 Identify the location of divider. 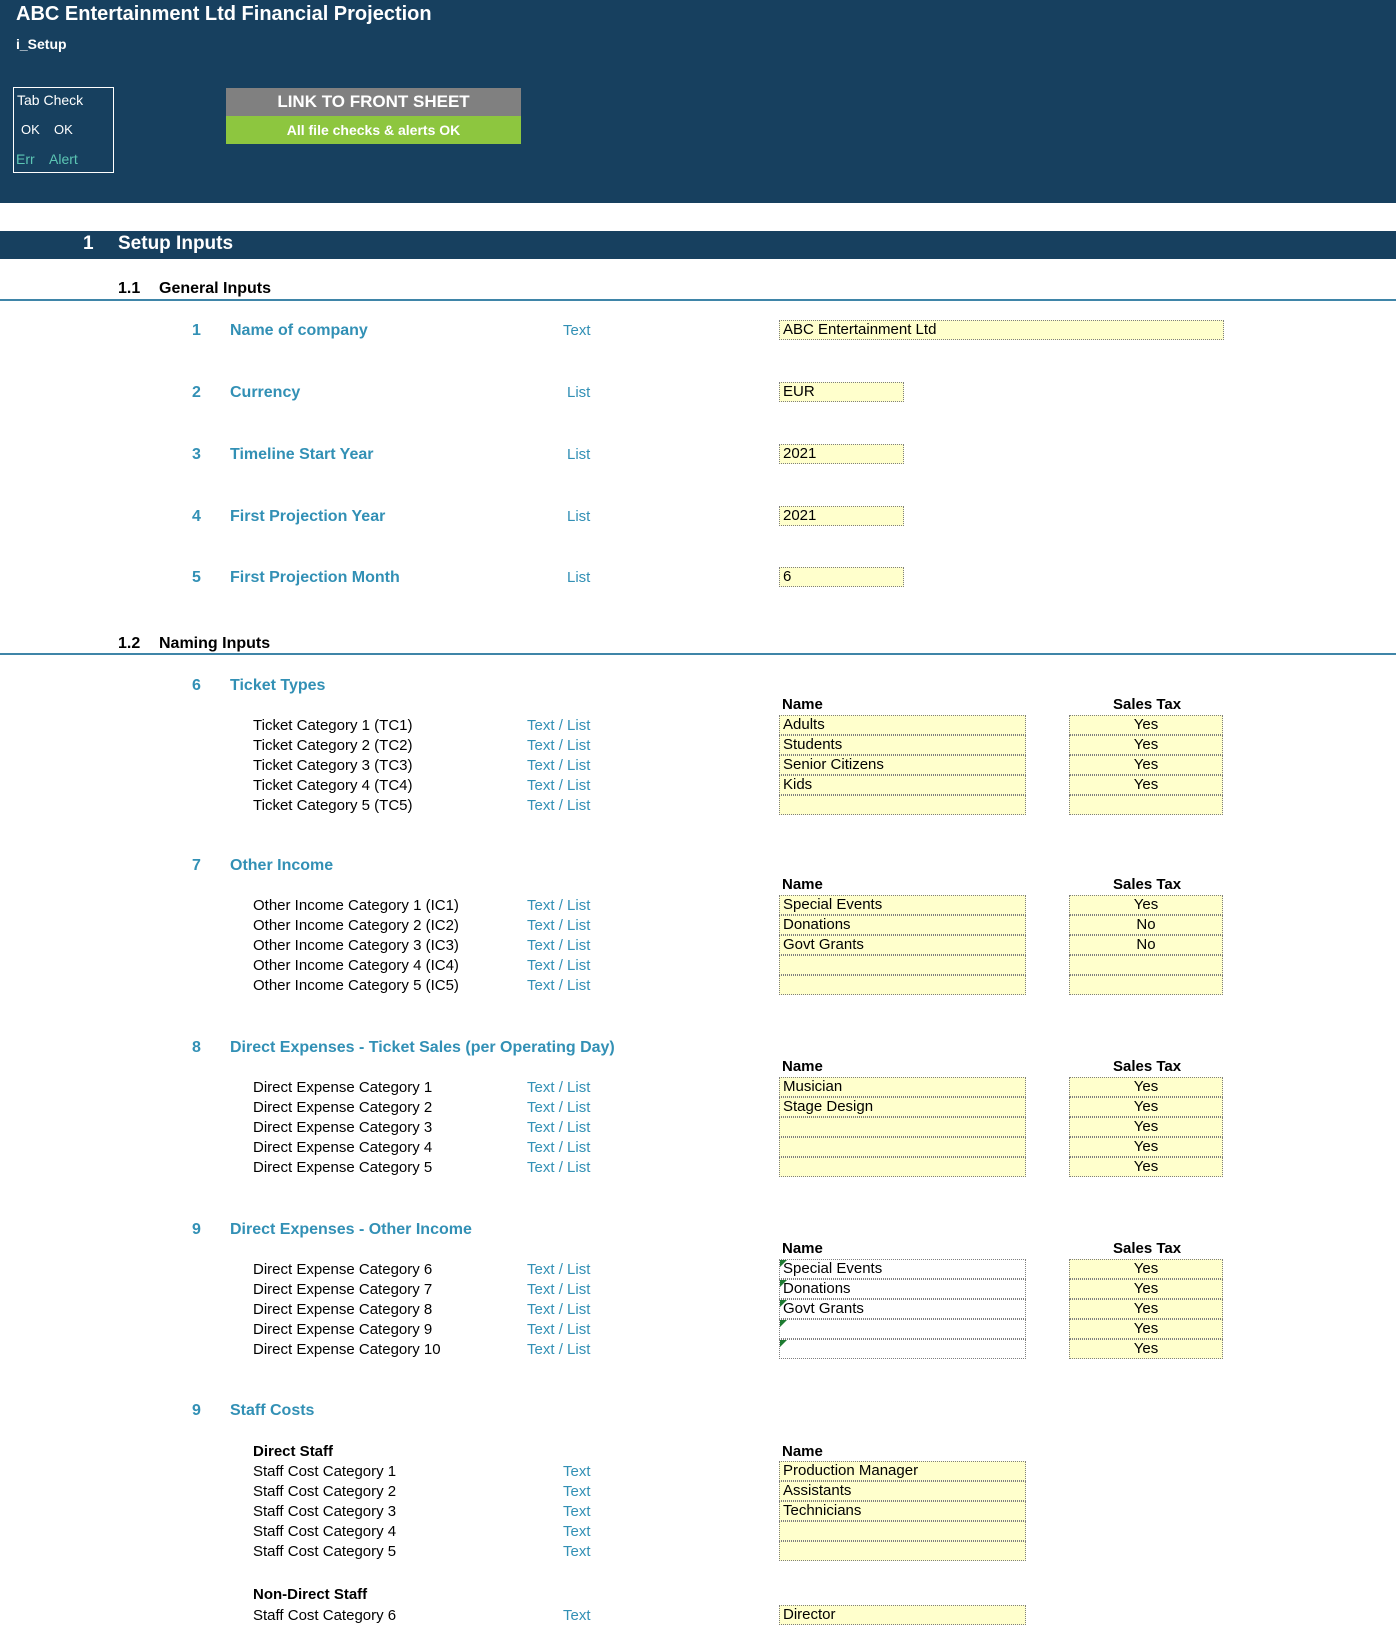
(698, 300).